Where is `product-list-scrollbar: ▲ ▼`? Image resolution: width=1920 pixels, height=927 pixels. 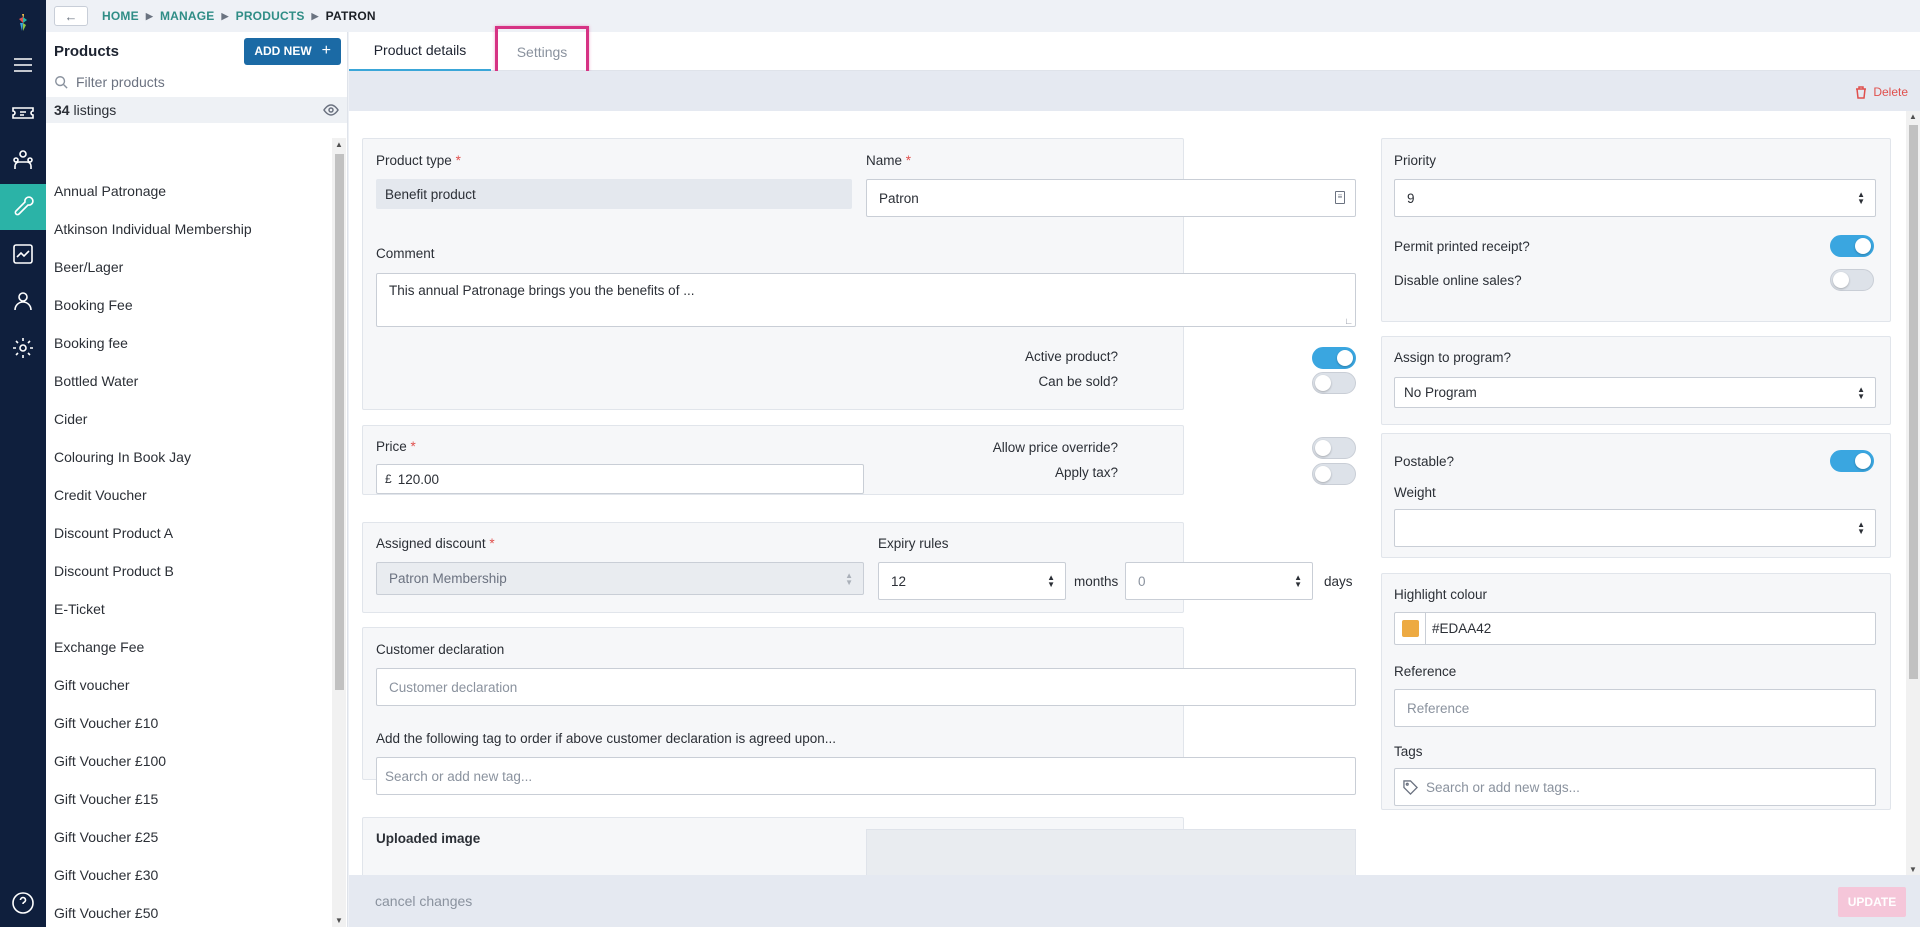
product-list-scrollbar: ▲ ▼ is located at coordinates (339, 532).